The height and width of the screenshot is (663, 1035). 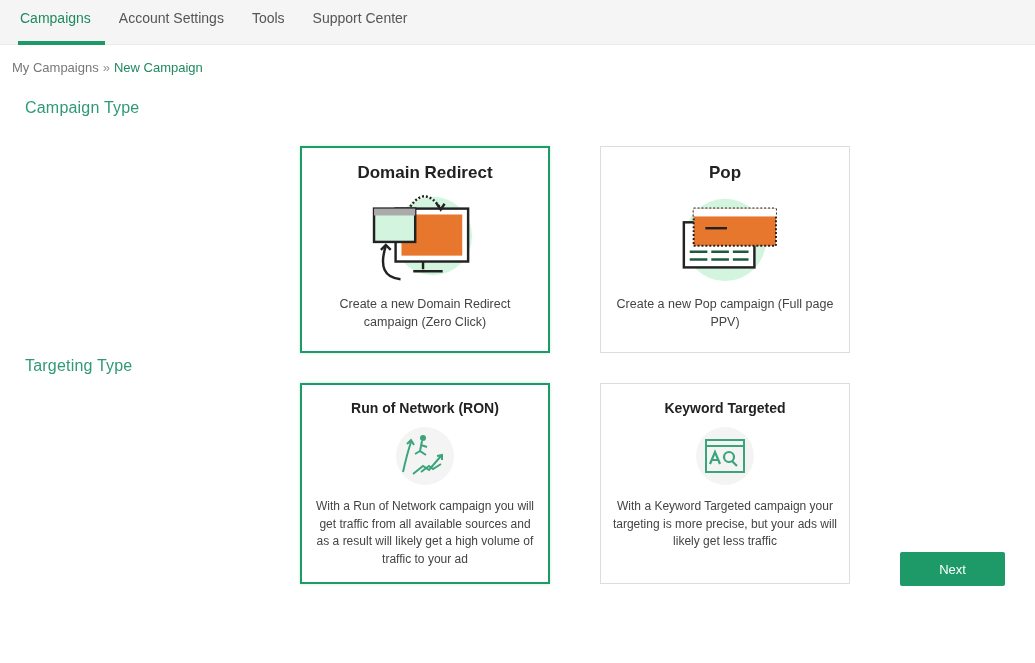 I want to click on option-card: Run of Network (RON) With a Run of Network campaign you will get traffic from all available sources and as a result will likely get a high volume of traffic to your ad, so click(x=425, y=483).